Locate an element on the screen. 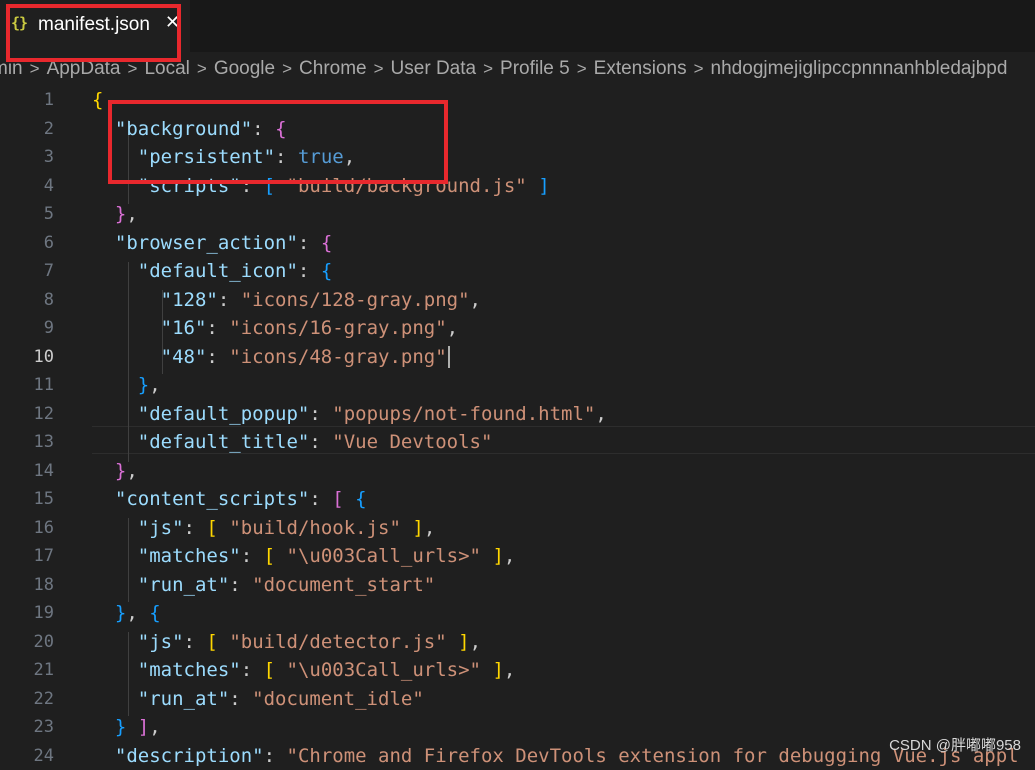  code-line: 17 "matches": [ "\u003Call_urls>" ], is located at coordinates (517, 556).